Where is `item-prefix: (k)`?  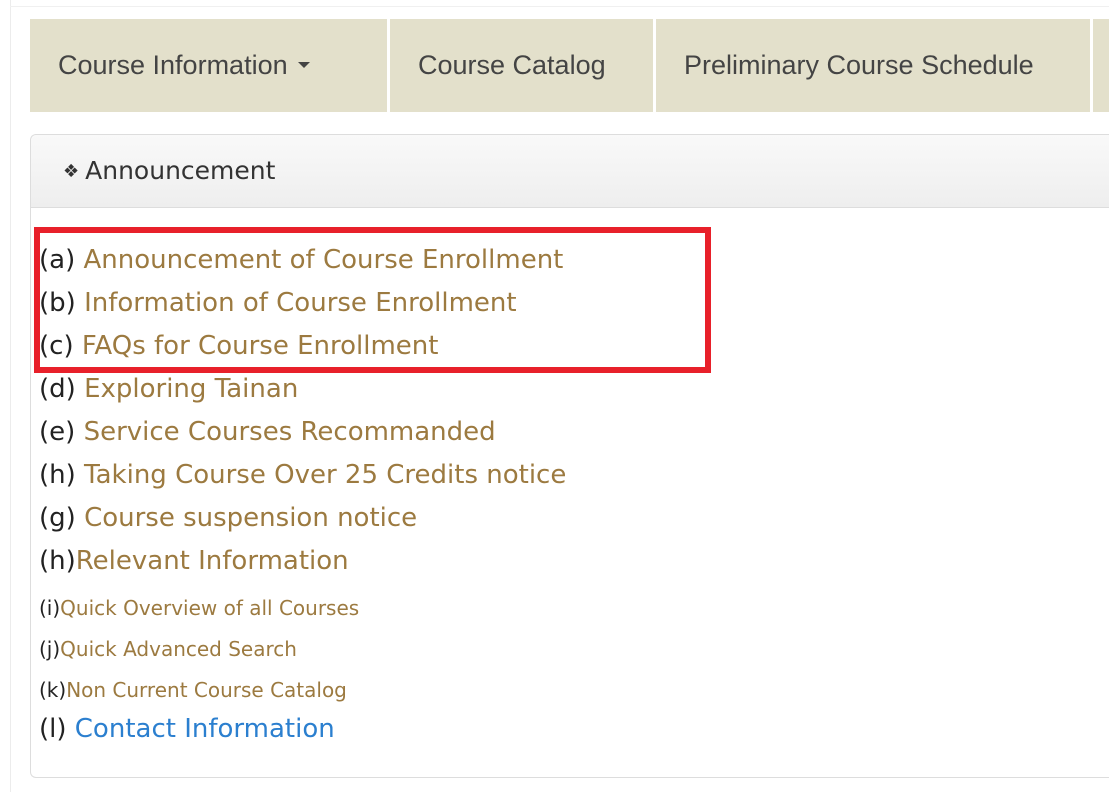
item-prefix: (k) is located at coordinates (53, 690).